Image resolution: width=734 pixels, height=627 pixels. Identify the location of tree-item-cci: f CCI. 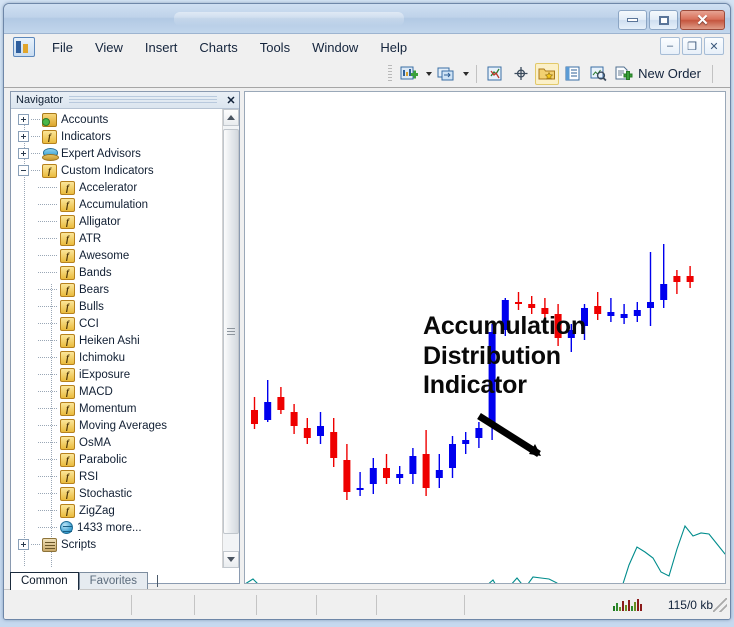
(111, 323).